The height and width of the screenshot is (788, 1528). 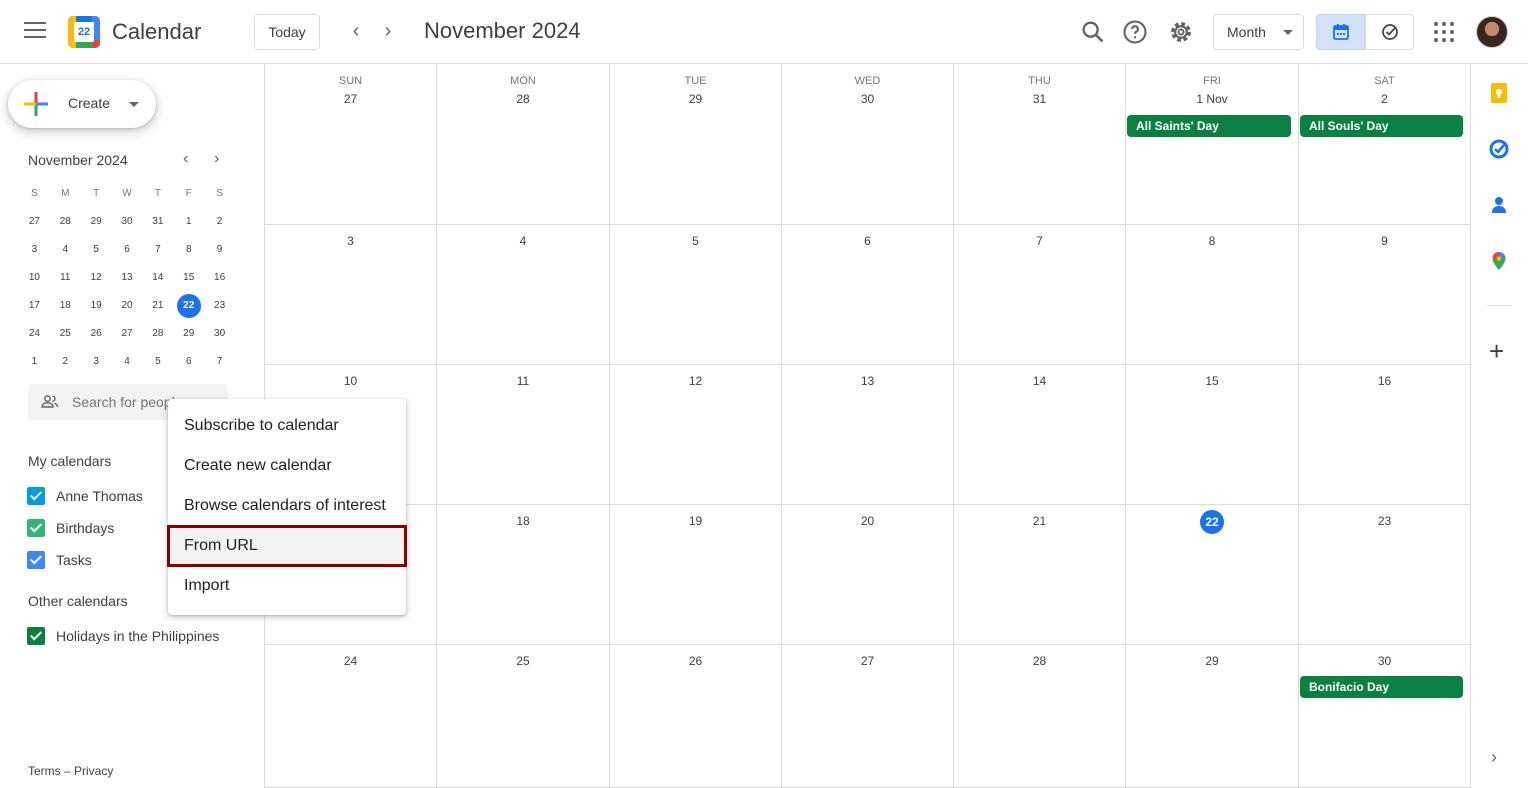 I want to click on day-cell: 6, so click(x=868, y=295).